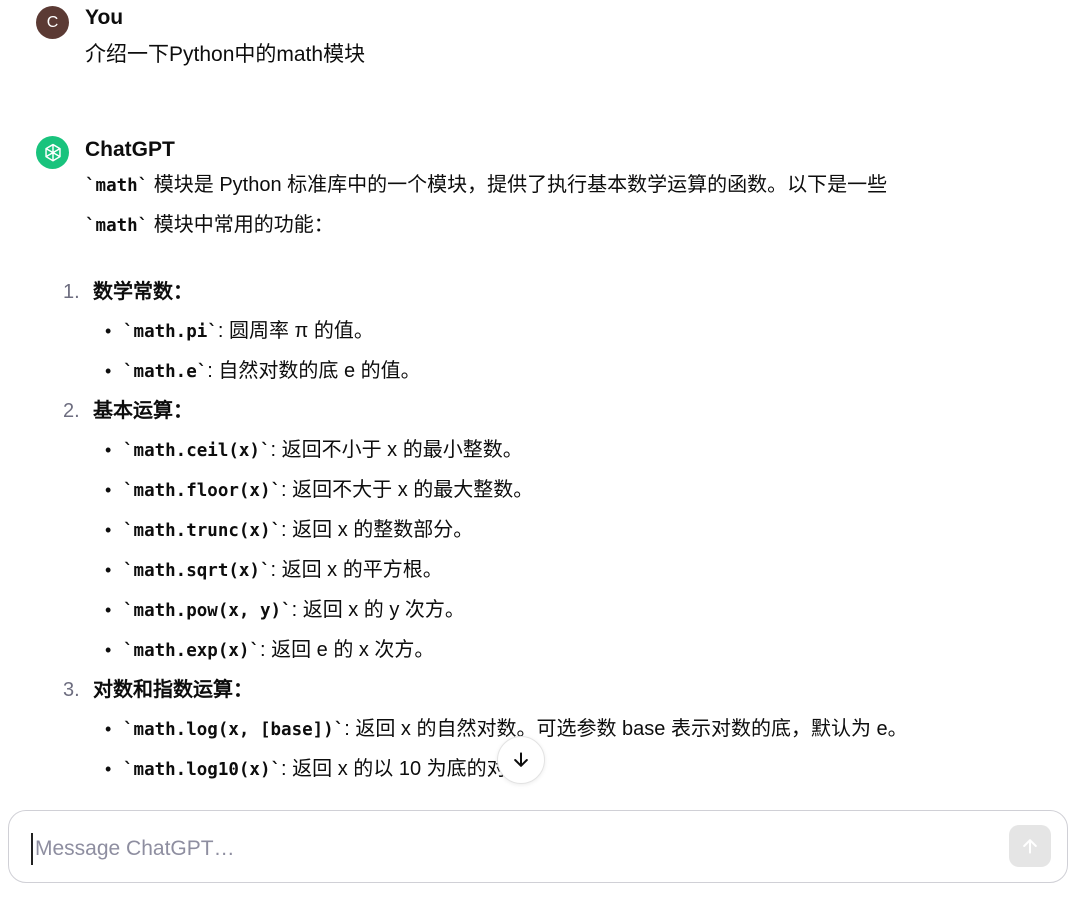 The image size is (1080, 897). Describe the element at coordinates (378, 610) in the screenshot. I see `item-text: : 返回 x 的 y 次方。` at that location.